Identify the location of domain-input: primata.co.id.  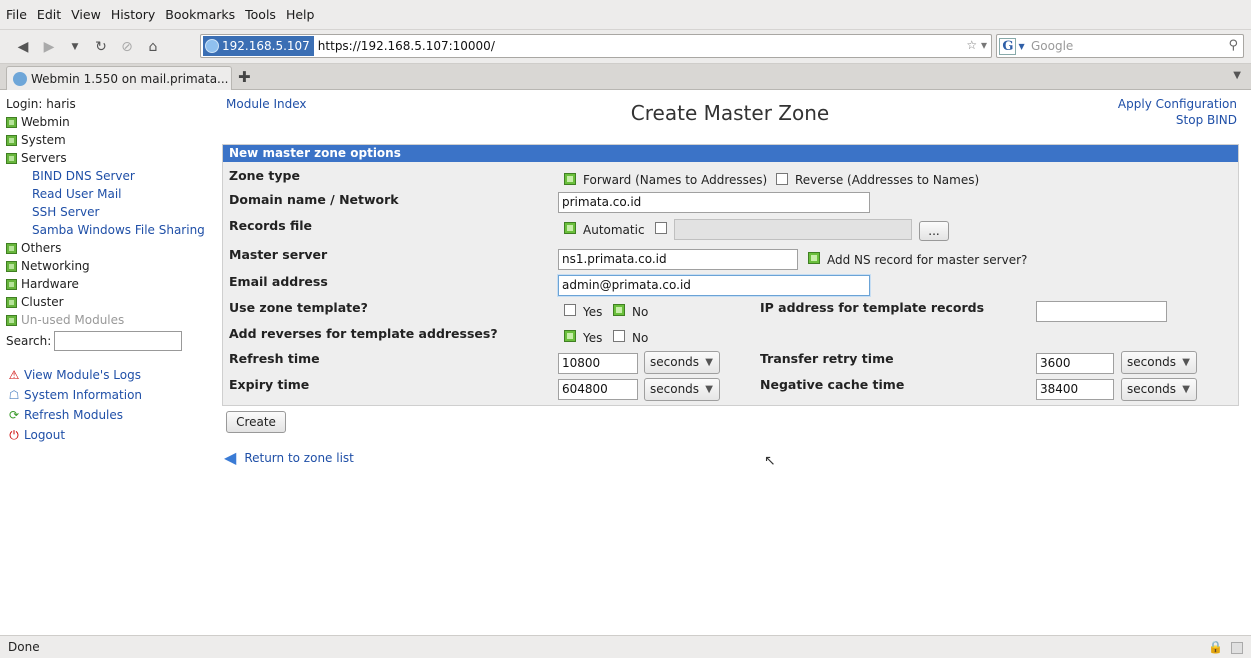
(714, 202).